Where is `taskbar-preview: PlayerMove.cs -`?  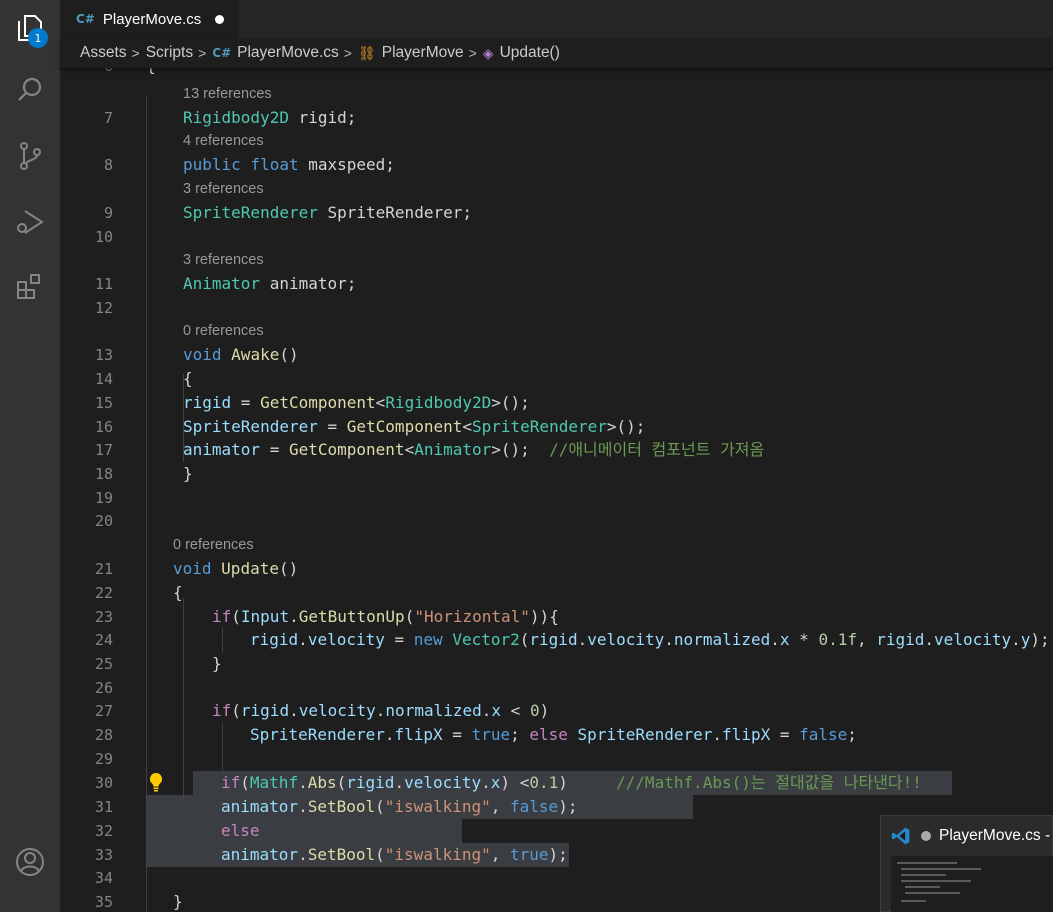
taskbar-preview: PlayerMove.cs - is located at coordinates (966, 863).